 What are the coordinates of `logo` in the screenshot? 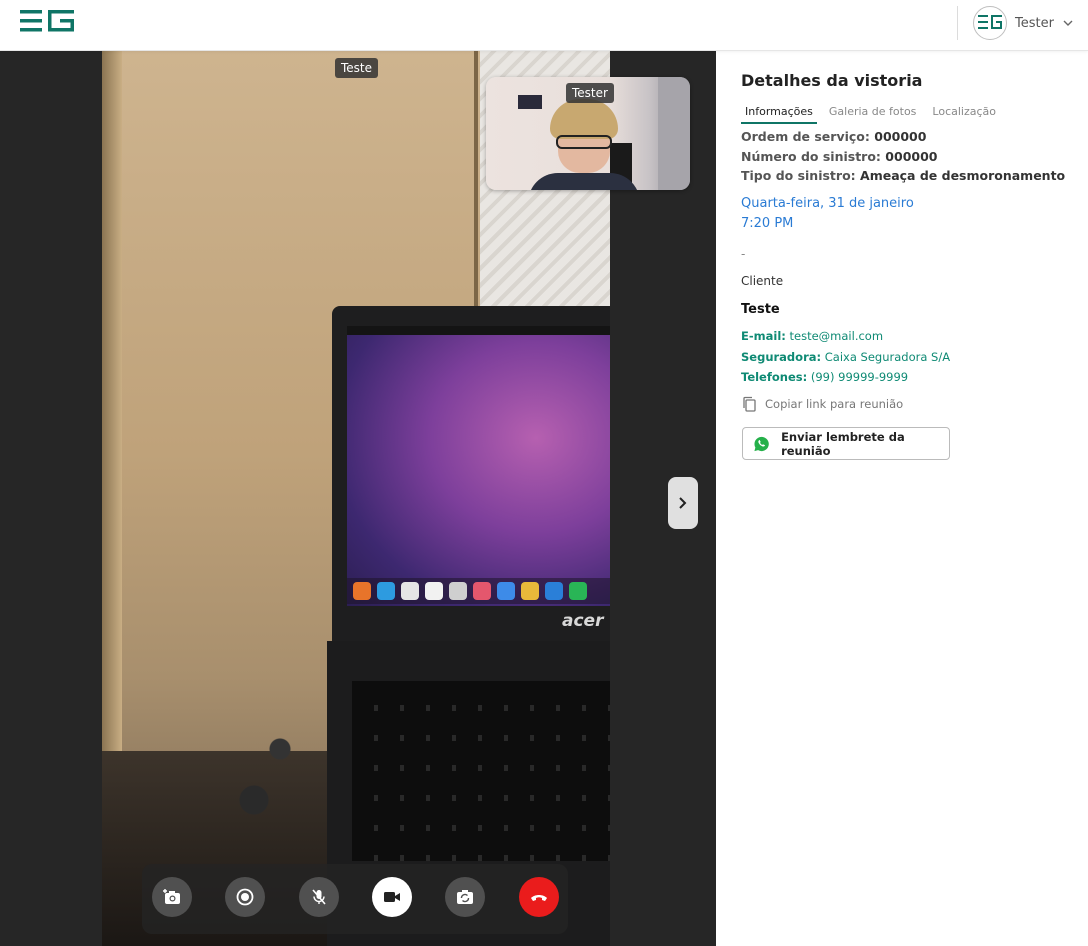 It's located at (47, 21).